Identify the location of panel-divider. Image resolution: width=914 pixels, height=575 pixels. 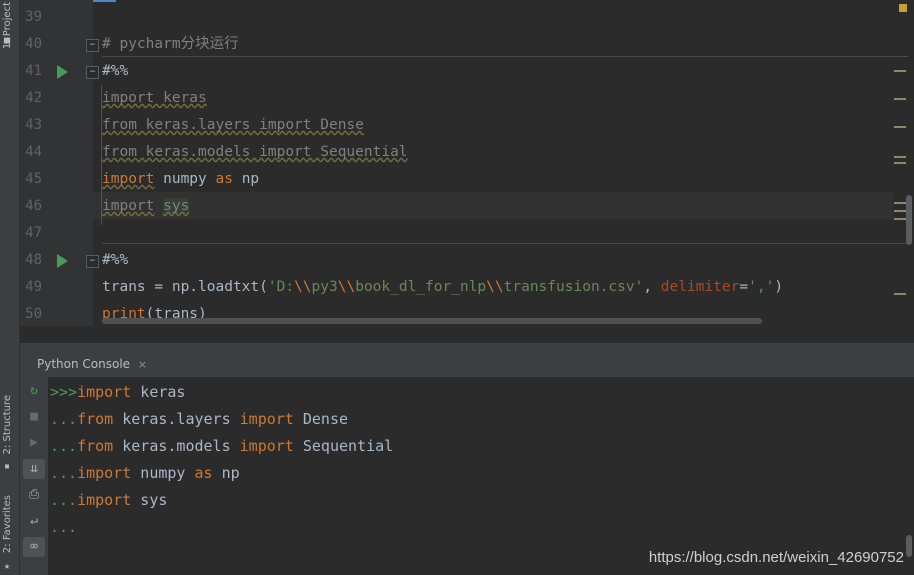
(467, 347).